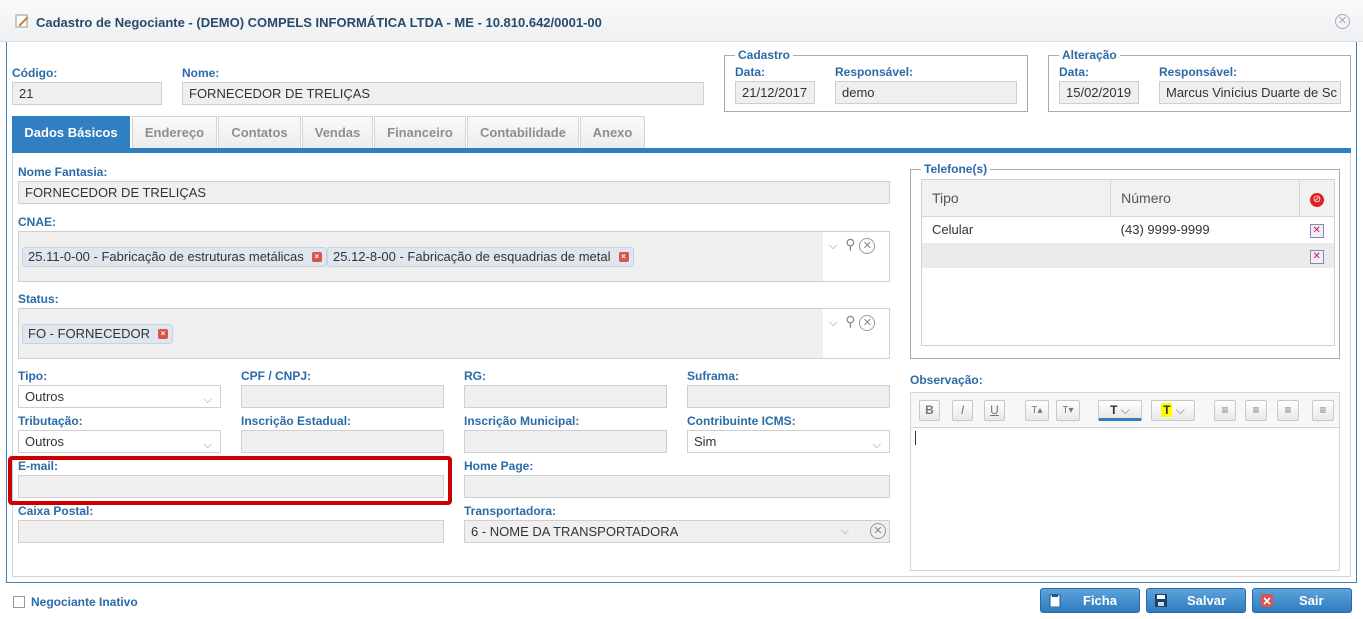 The image size is (1363, 619). I want to click on inscricao-estadual-field, so click(342, 441).